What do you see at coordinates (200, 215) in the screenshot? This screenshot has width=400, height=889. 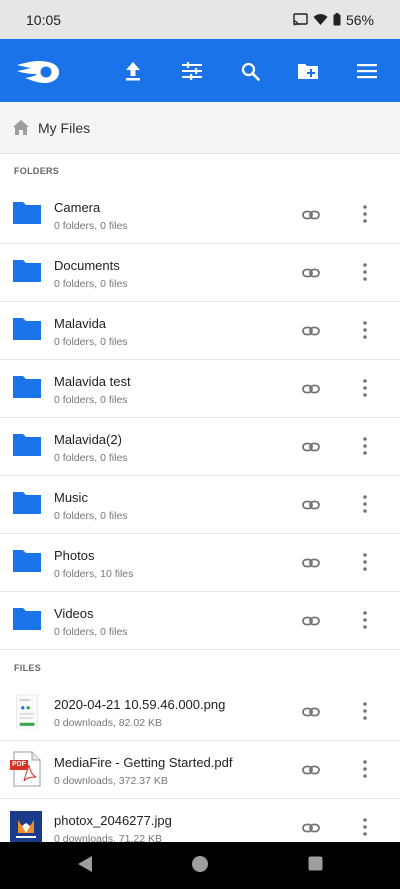 I see `folder-row: Camera 0 folders, 0 files` at bounding box center [200, 215].